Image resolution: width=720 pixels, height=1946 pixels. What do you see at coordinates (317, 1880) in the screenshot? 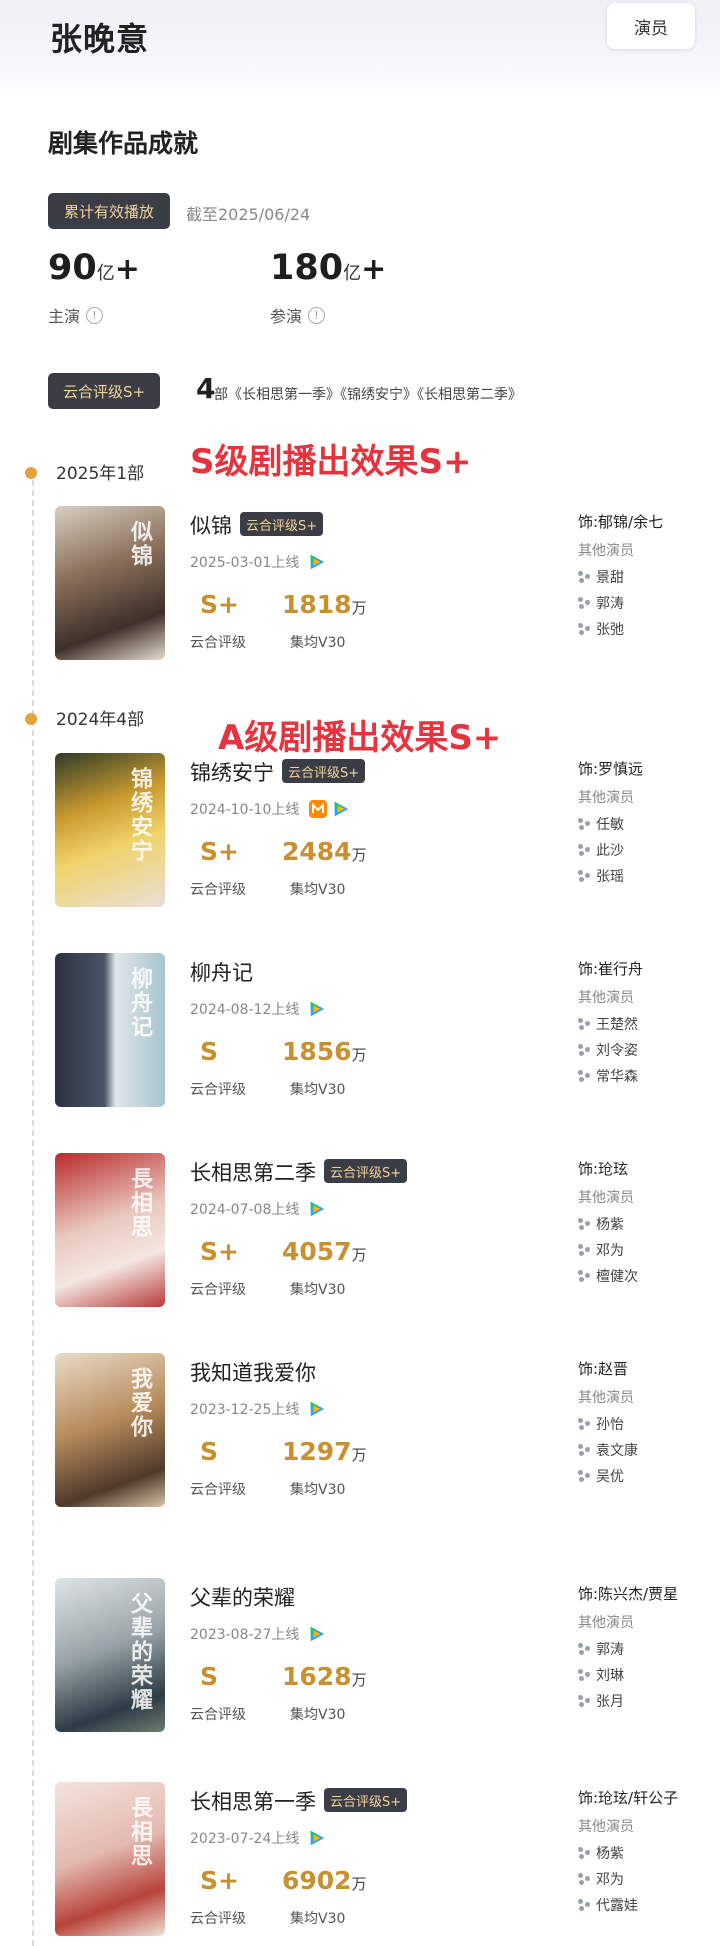
I see `avg-v30-number: 6902` at bounding box center [317, 1880].